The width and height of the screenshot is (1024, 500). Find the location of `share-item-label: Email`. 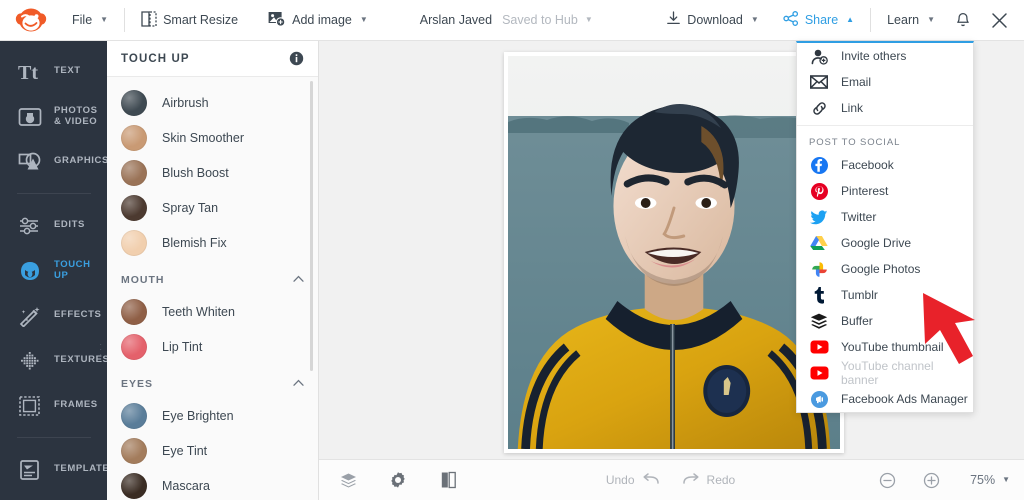

share-item-label: Email is located at coordinates (856, 82).